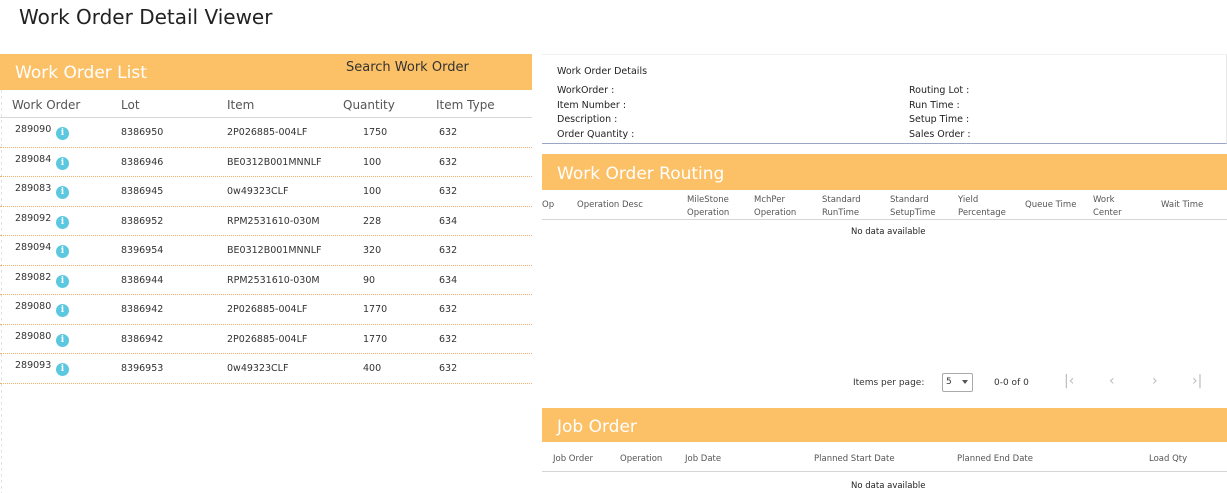 Image resolution: width=1227 pixels, height=493 pixels. Describe the element at coordinates (913, 207) in the screenshot. I see `routing-col-standard-setuptime: Standard SetupTime` at that location.